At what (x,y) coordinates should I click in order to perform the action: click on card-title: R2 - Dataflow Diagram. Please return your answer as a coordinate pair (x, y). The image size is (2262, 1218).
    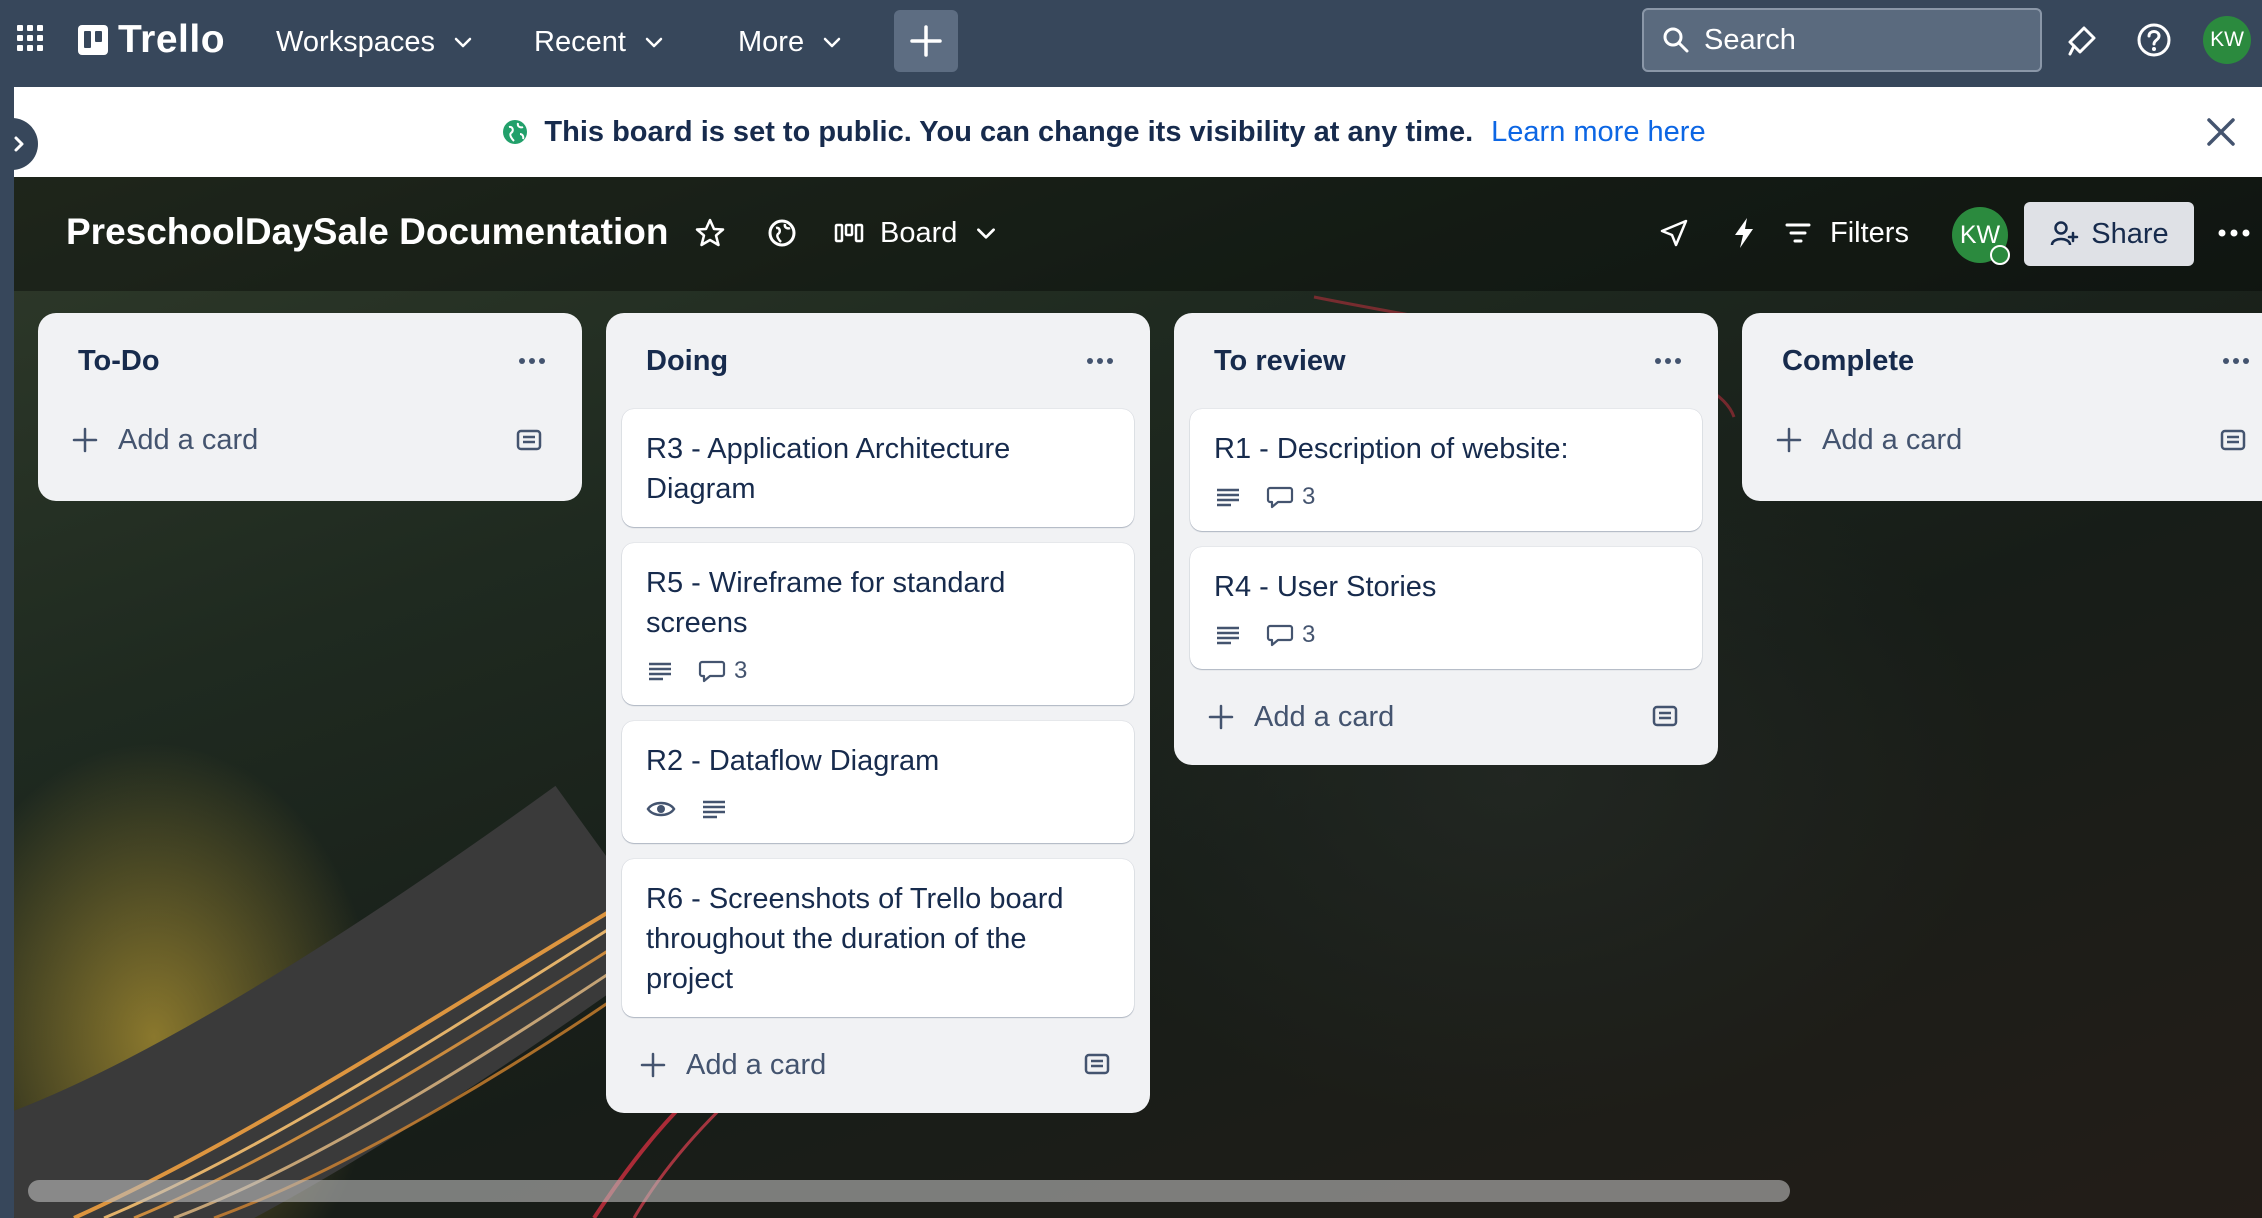
    Looking at the image, I should click on (793, 761).